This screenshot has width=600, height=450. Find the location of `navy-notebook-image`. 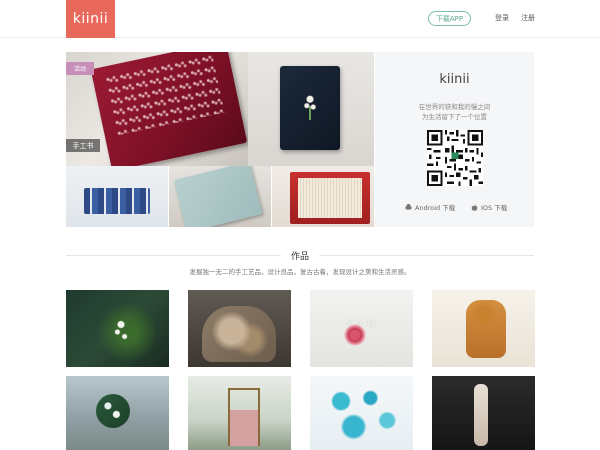

navy-notebook-image is located at coordinates (310, 108).